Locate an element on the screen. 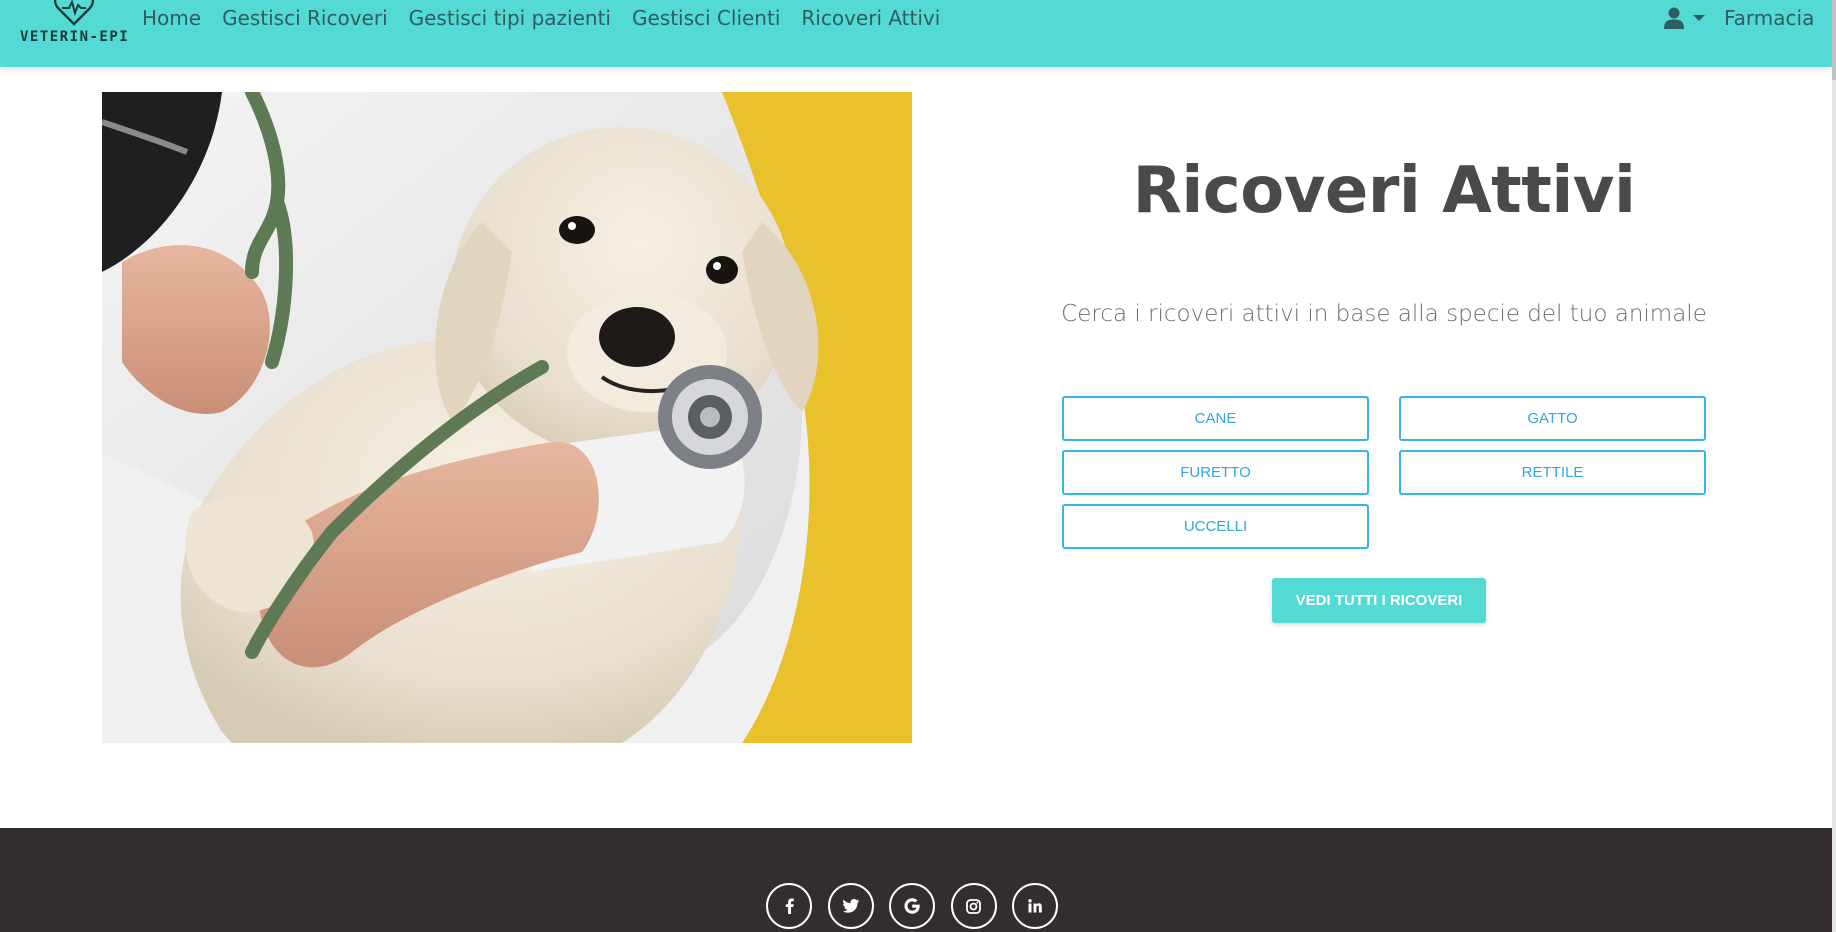  user-icon is located at coordinates (1674, 18).